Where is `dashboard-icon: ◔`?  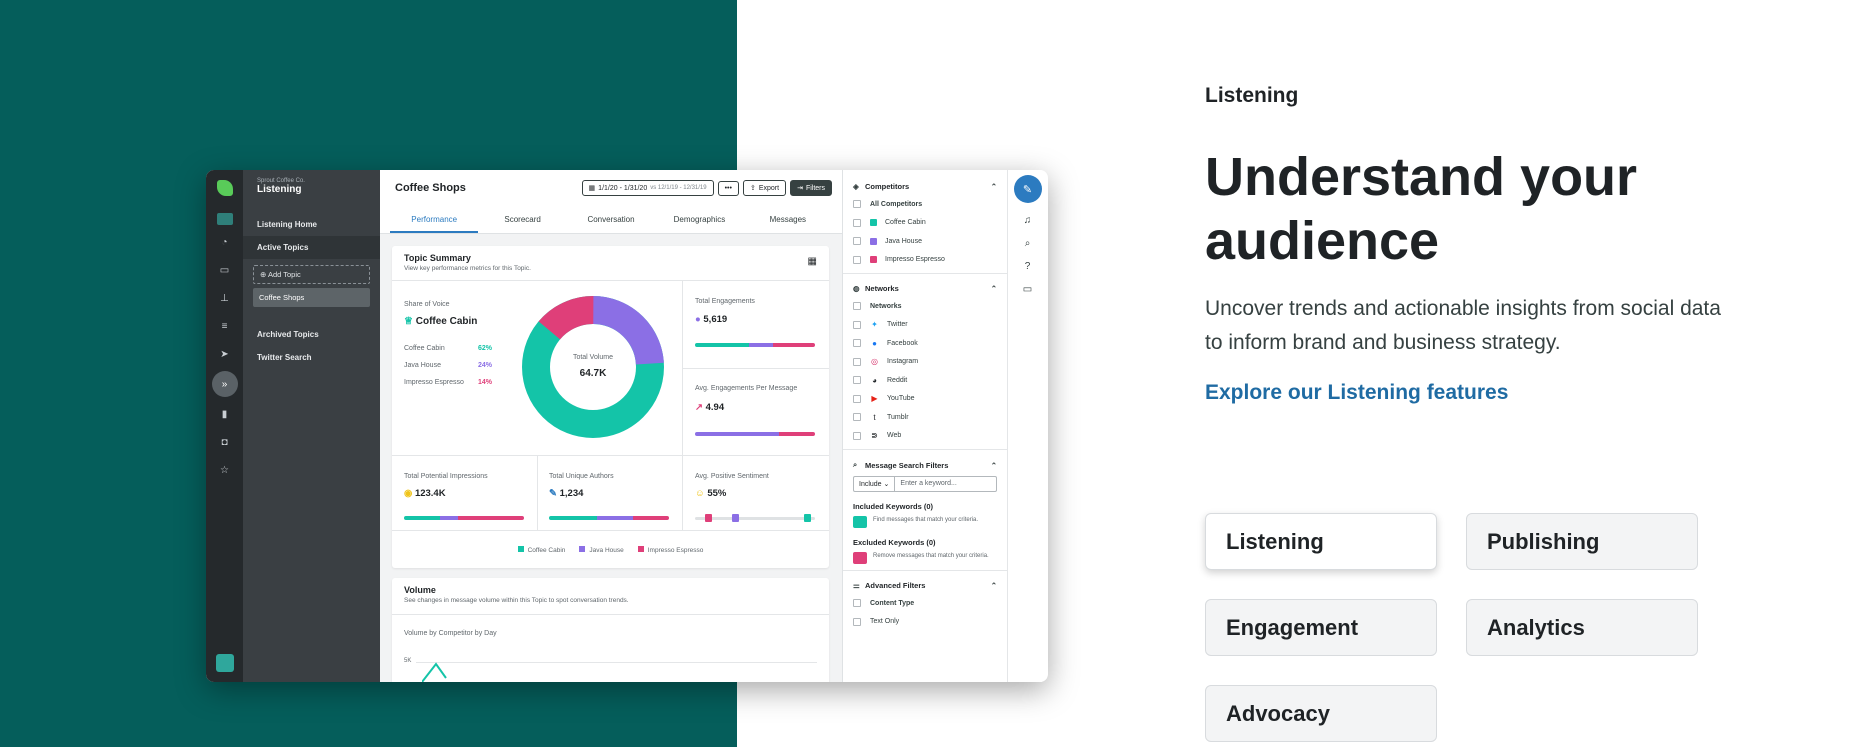
dashboard-icon: ◔ is located at coordinates (225, 242).